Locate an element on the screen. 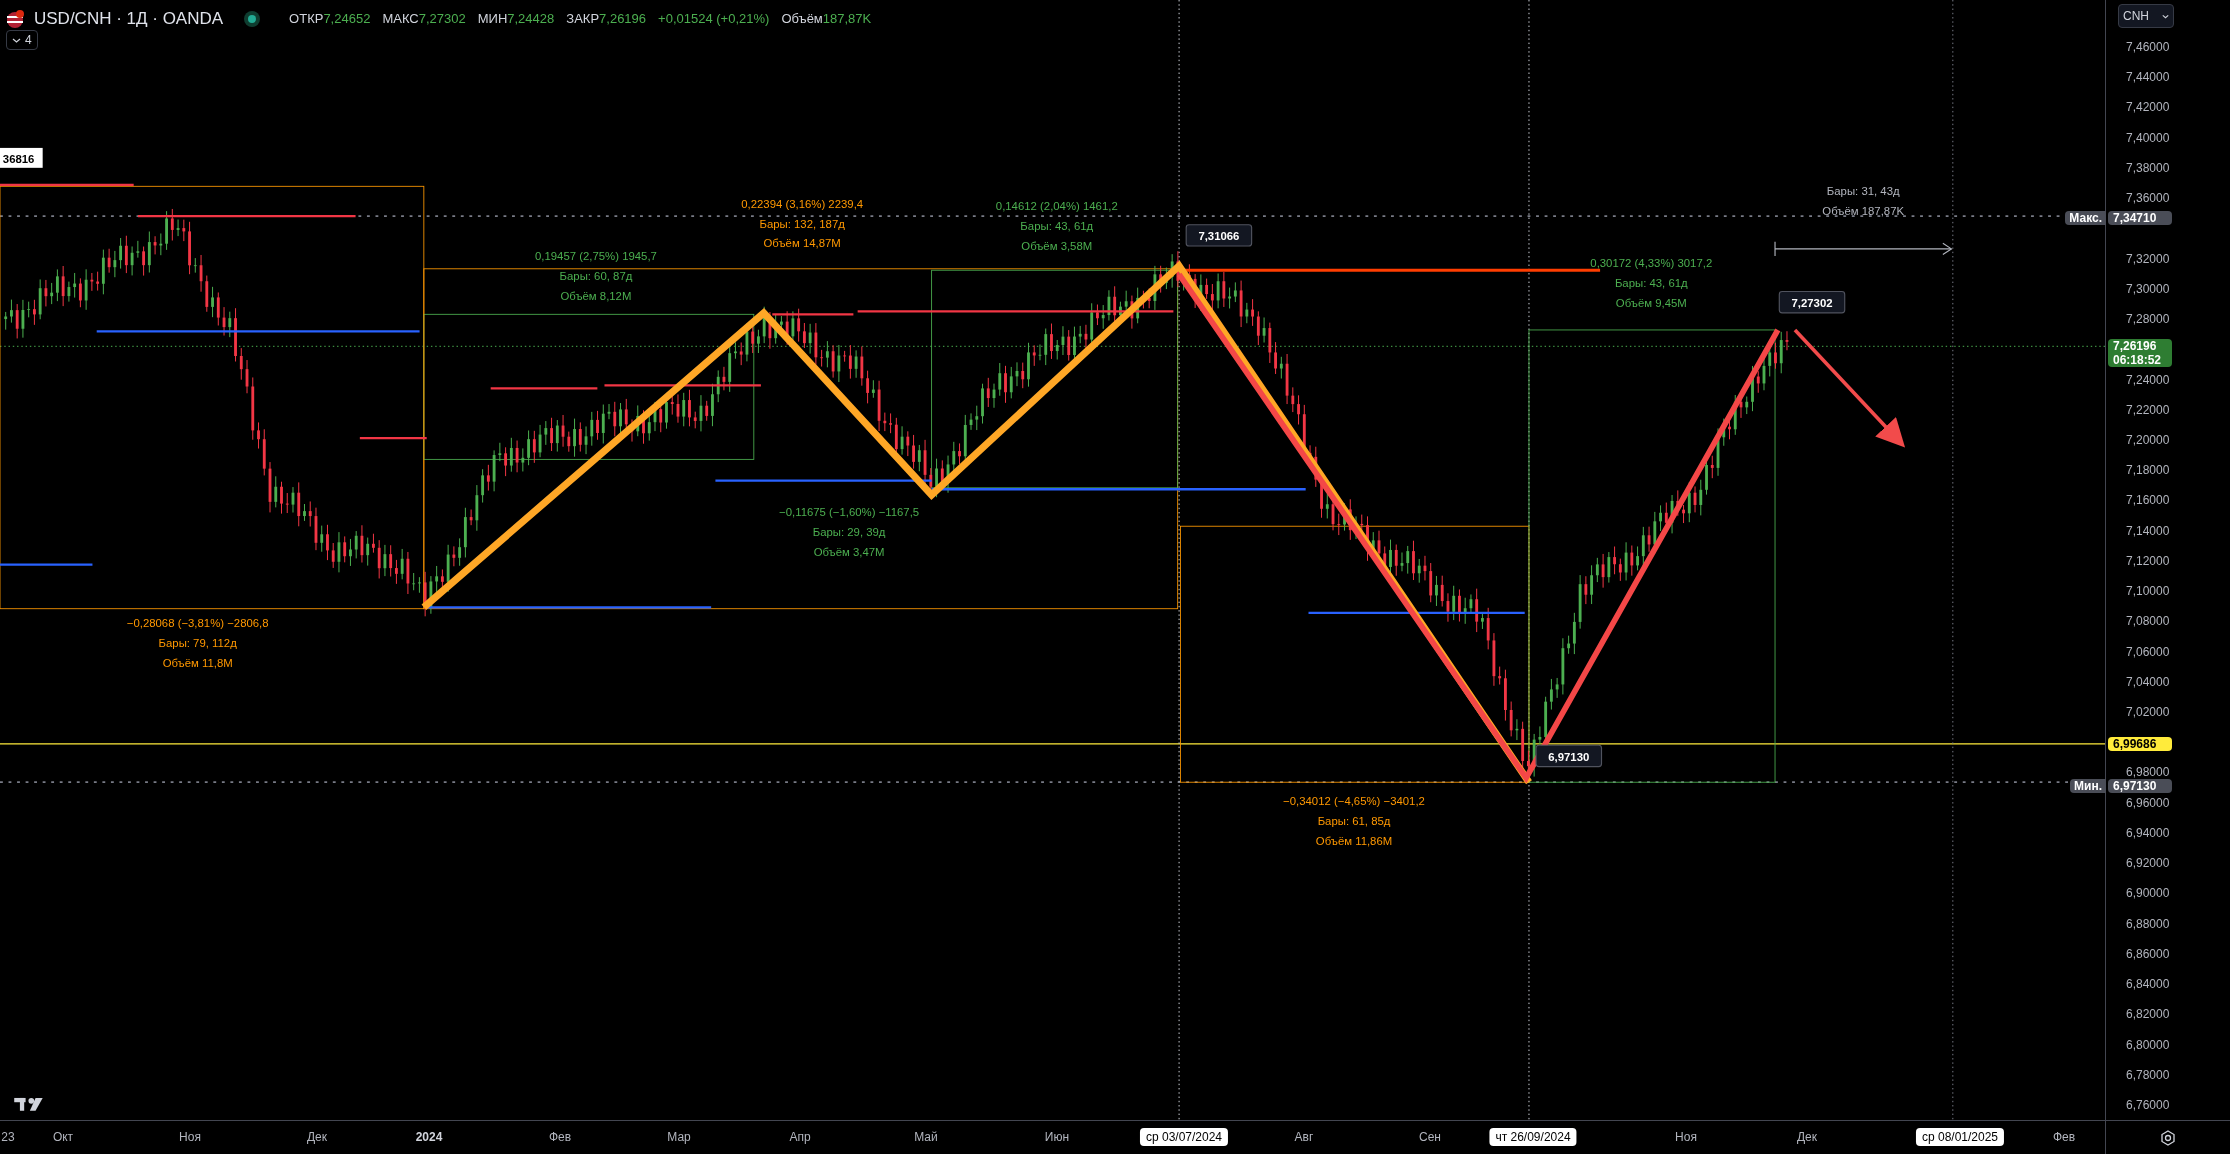 This screenshot has height=1154, width=2230. measure-label: Бары: 132, 187д is located at coordinates (802, 223).